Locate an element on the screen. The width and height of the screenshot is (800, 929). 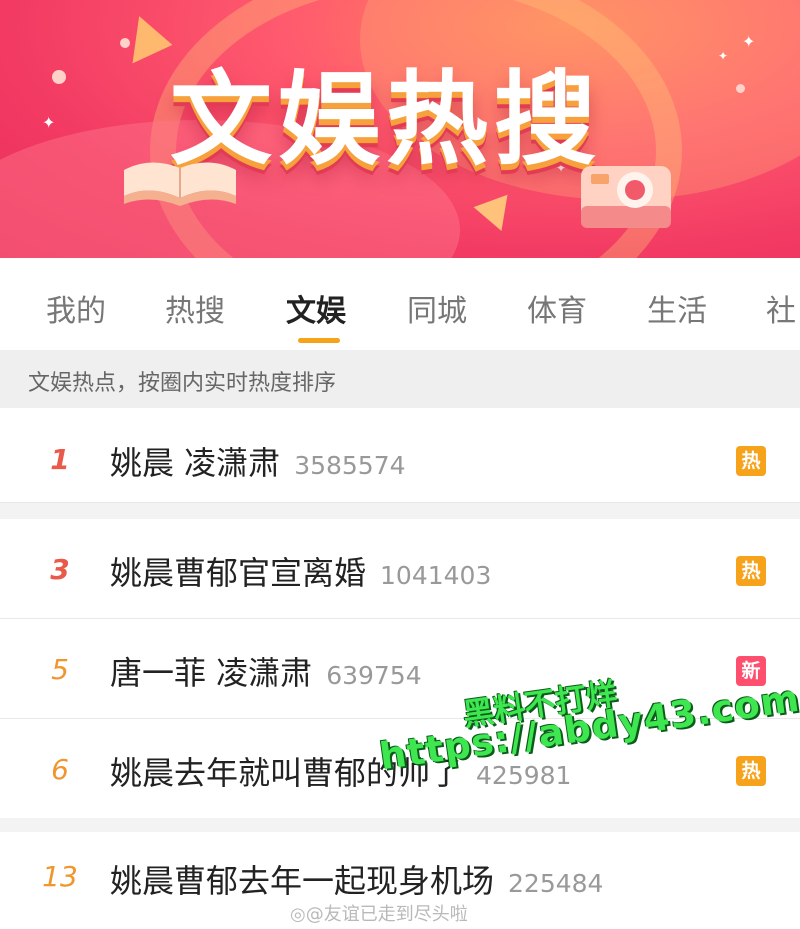
rank-number: 5 is located at coordinates (60, 669).